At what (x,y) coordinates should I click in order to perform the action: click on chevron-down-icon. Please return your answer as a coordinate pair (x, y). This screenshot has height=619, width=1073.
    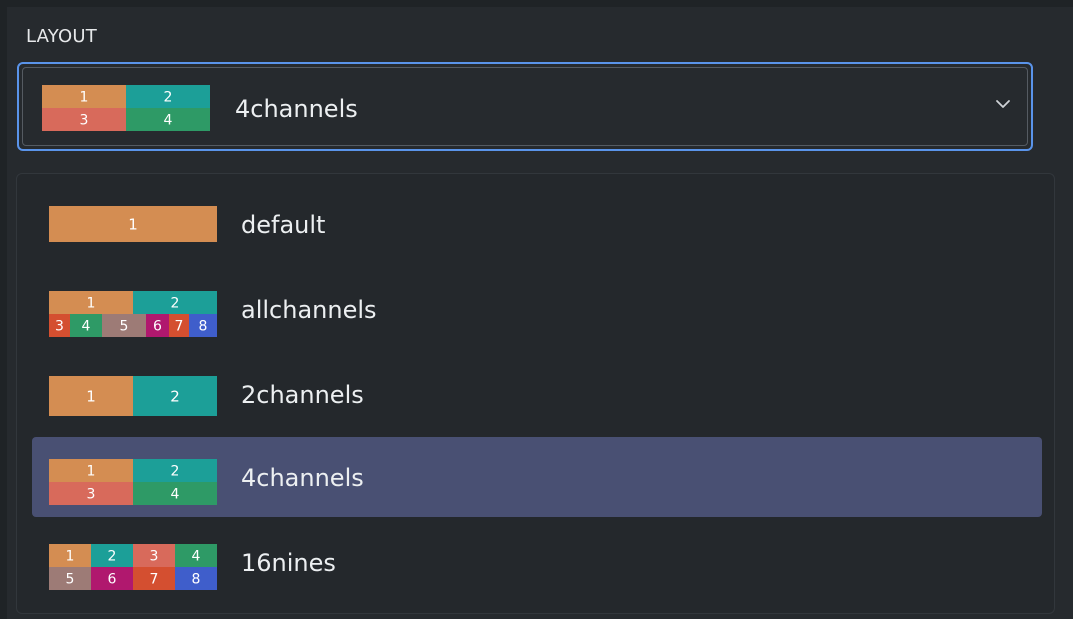
    Looking at the image, I should click on (1003, 104).